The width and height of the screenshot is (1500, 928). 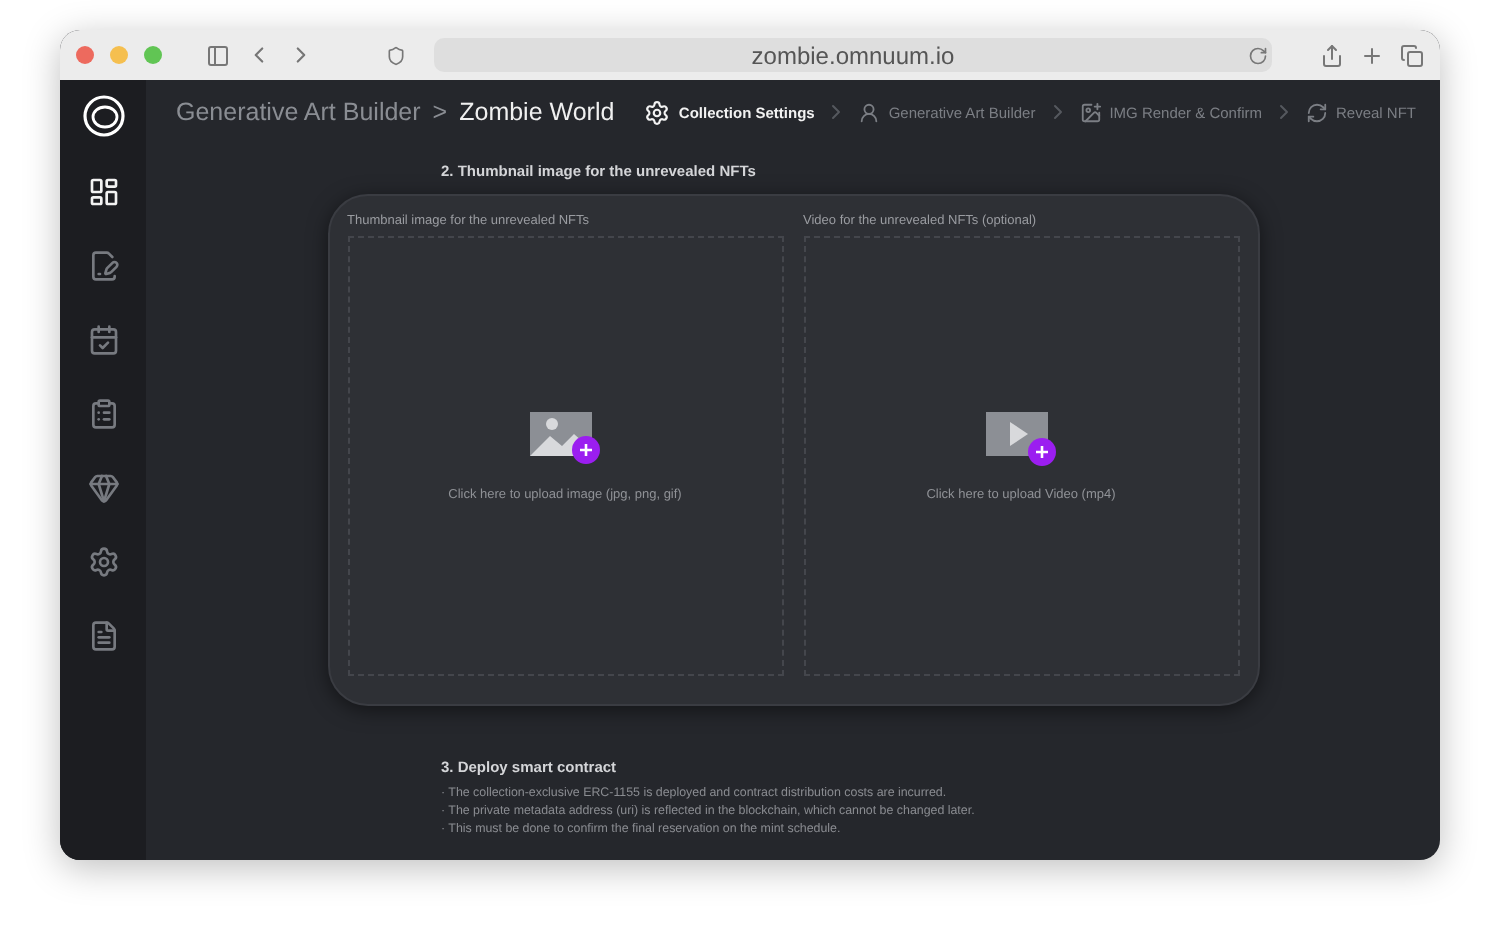 What do you see at coordinates (1258, 55) in the screenshot?
I see `reload-icon` at bounding box center [1258, 55].